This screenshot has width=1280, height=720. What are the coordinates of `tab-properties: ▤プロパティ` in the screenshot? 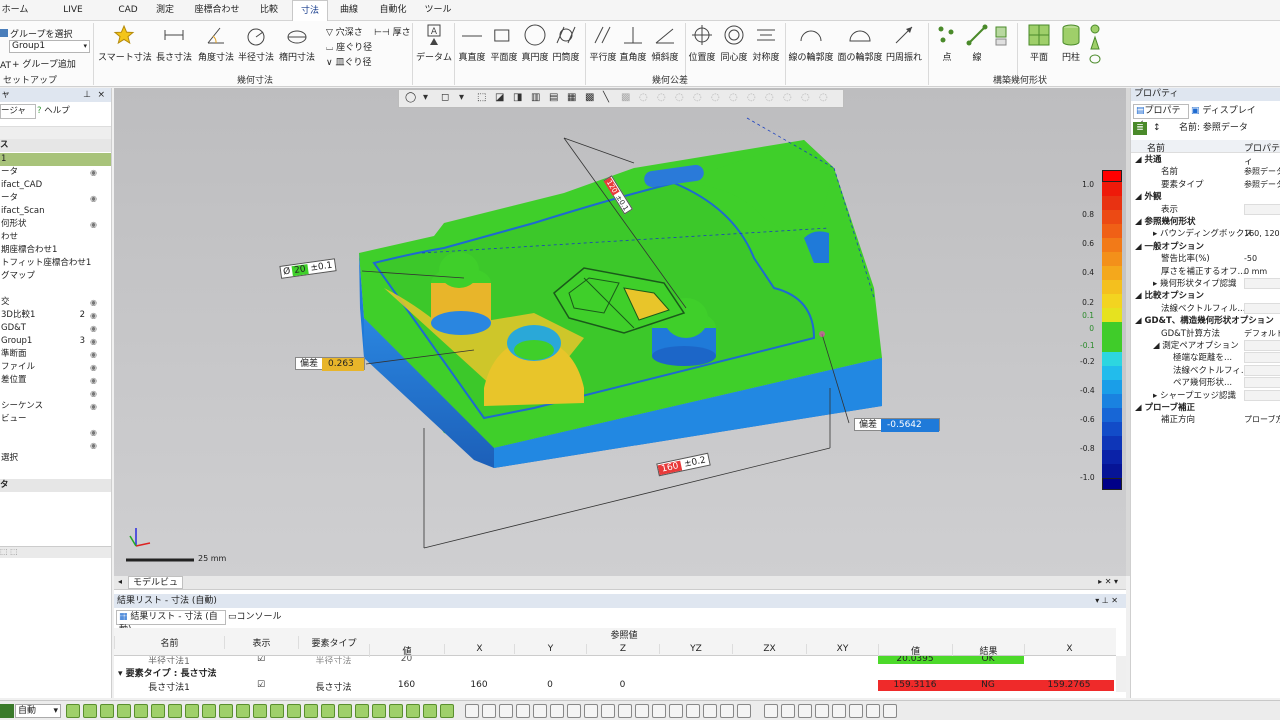 It's located at (1161, 116).